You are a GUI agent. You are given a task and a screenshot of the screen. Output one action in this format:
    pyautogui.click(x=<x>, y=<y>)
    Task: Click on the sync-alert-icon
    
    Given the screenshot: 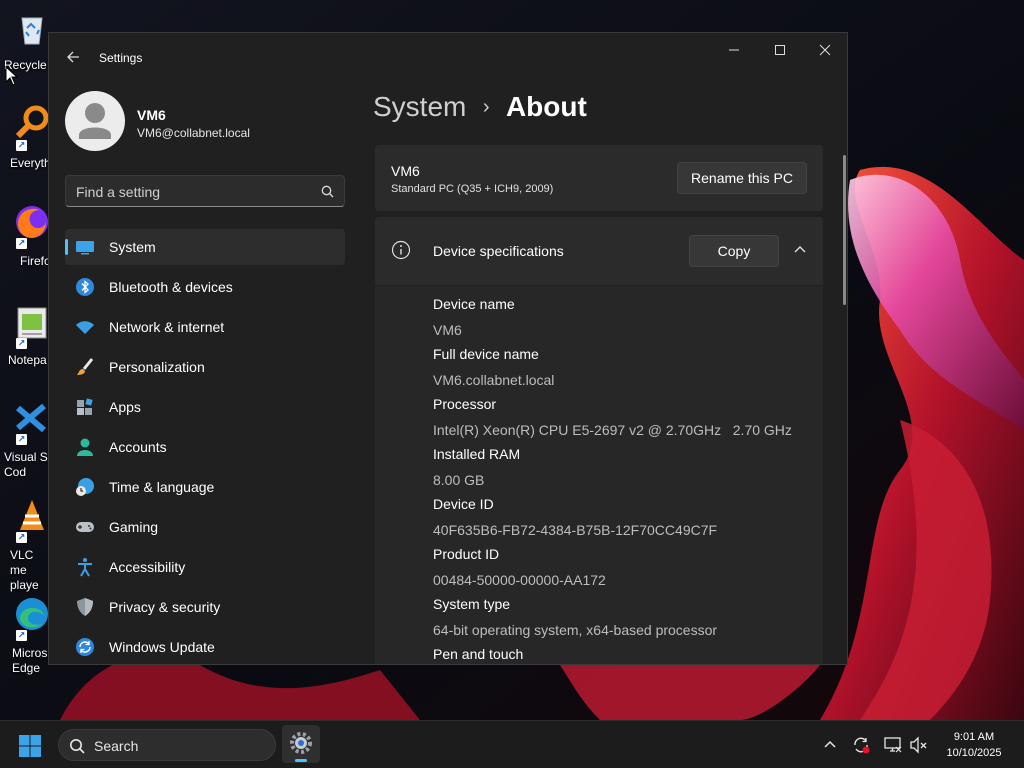 What is the action you would take?
    pyautogui.click(x=861, y=745)
    